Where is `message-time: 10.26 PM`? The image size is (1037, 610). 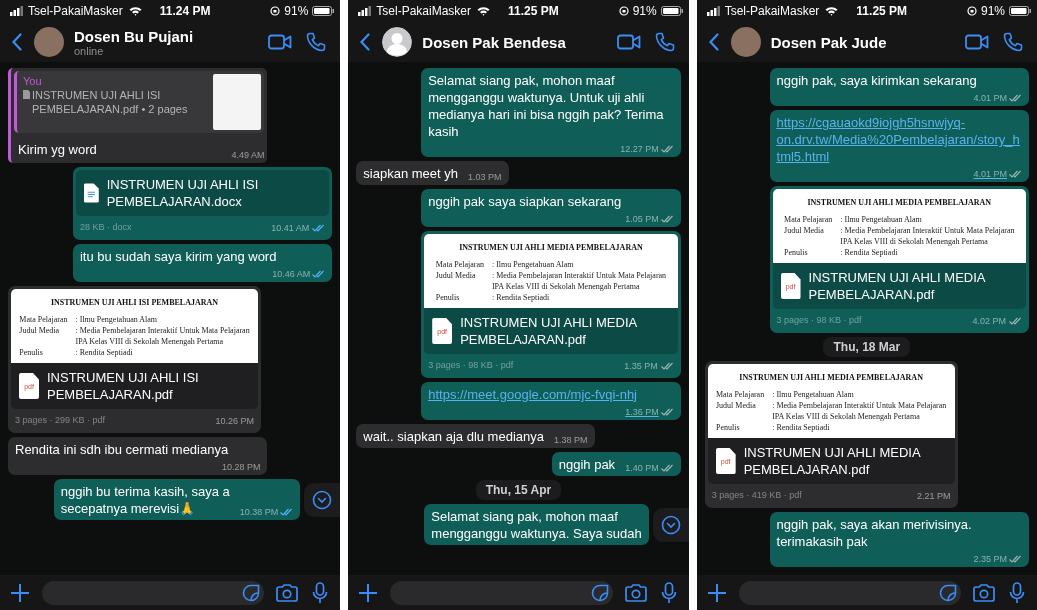
message-time: 10.26 PM is located at coordinates (234, 420).